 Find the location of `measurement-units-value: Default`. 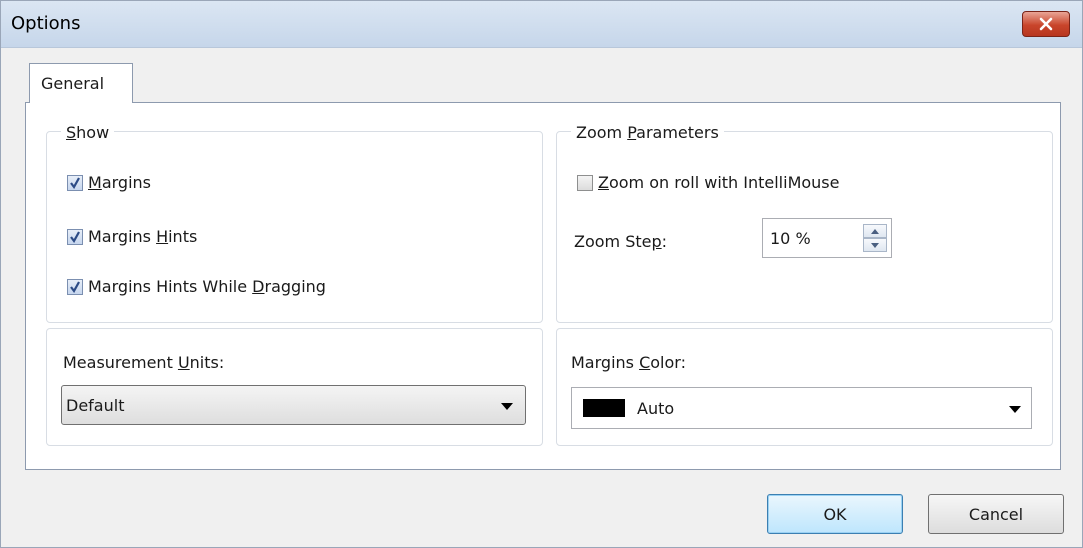

measurement-units-value: Default is located at coordinates (95, 405).